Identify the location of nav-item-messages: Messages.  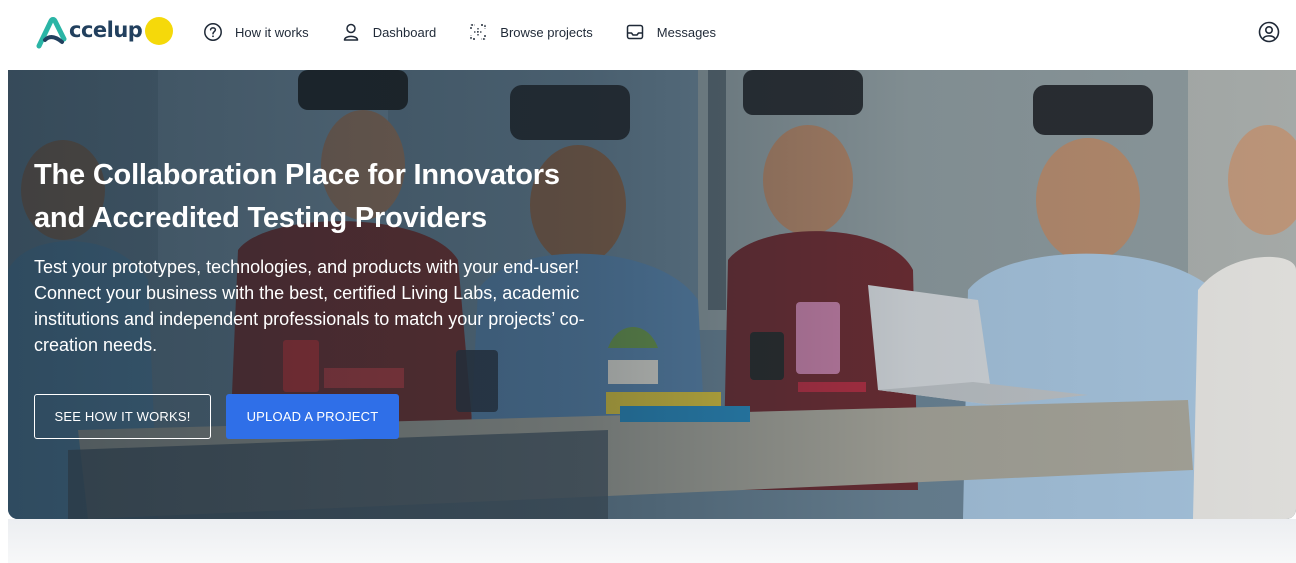
(670, 32).